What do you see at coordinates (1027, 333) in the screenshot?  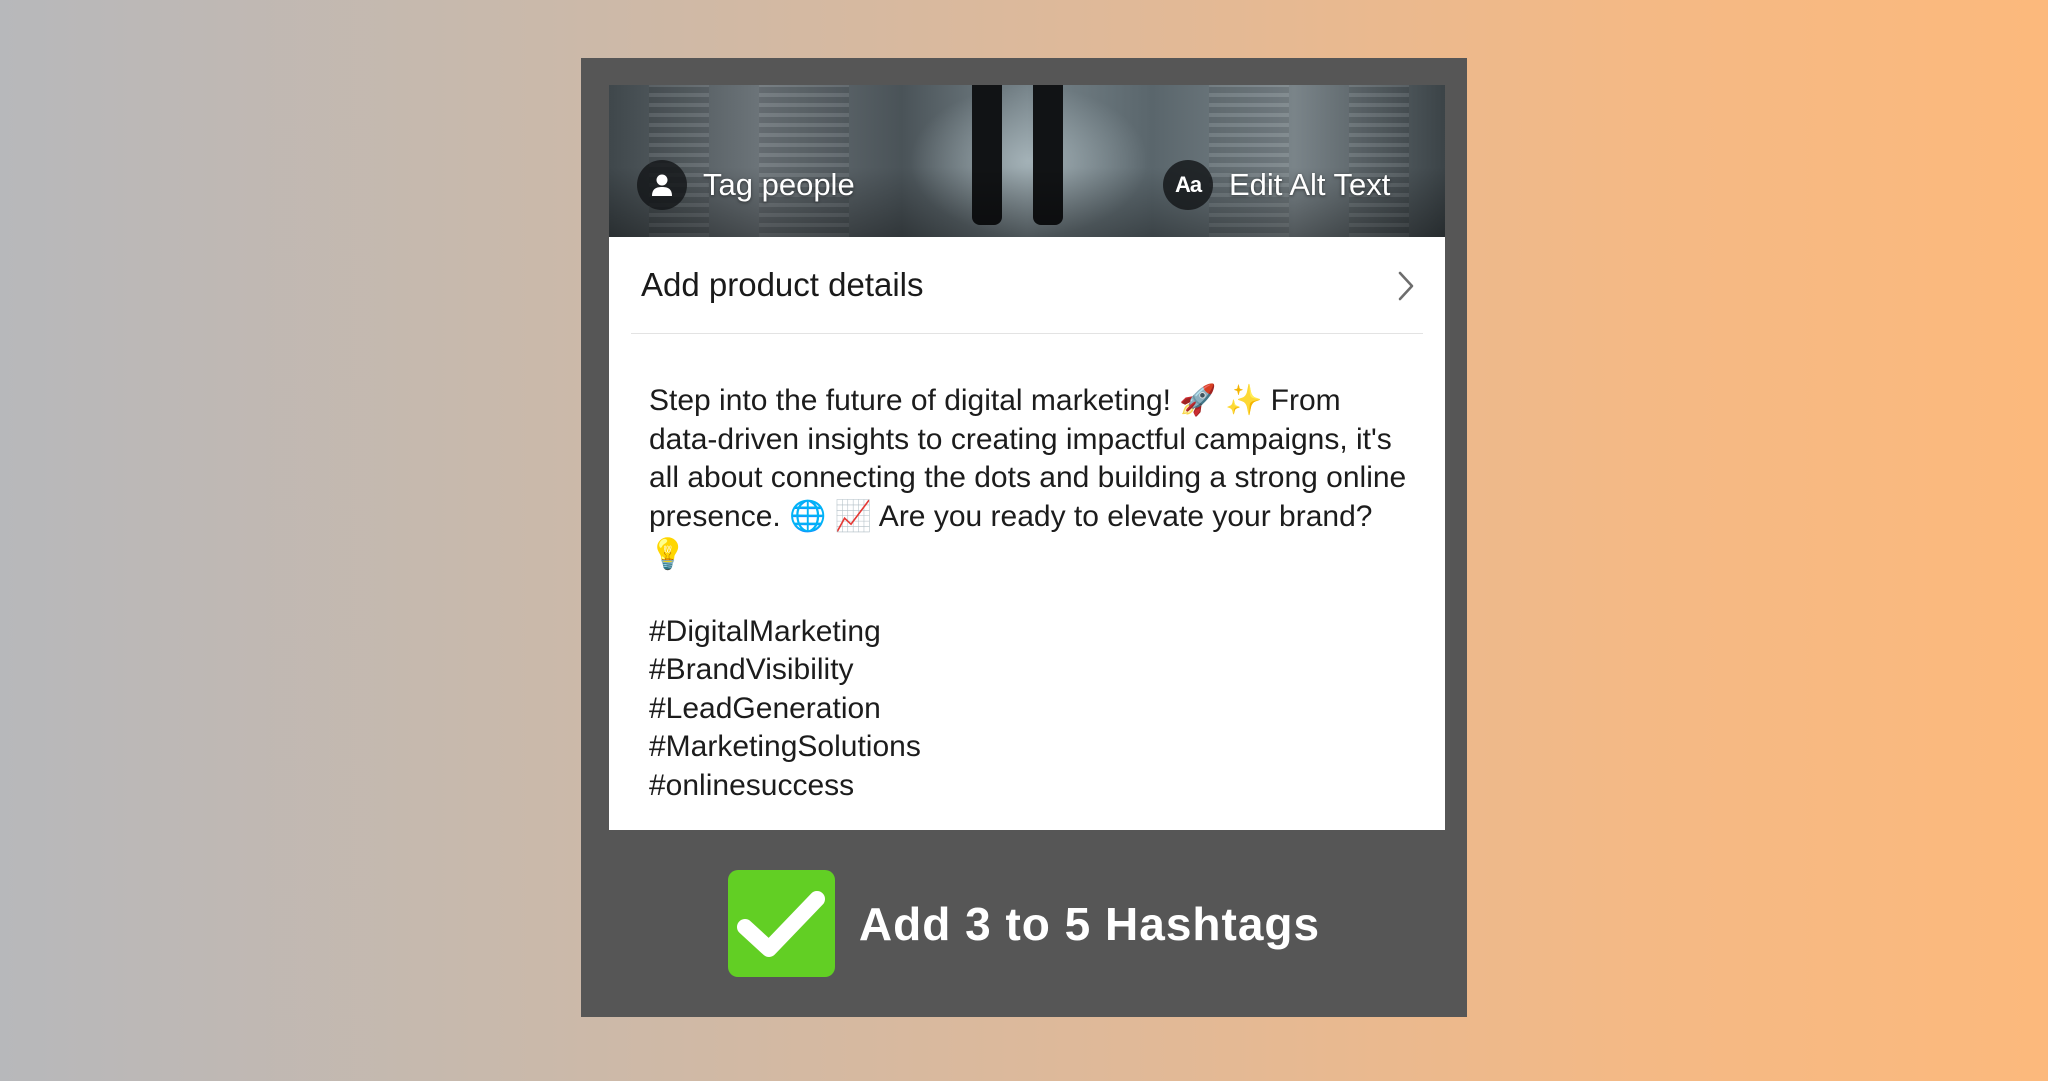 I see `divider` at bounding box center [1027, 333].